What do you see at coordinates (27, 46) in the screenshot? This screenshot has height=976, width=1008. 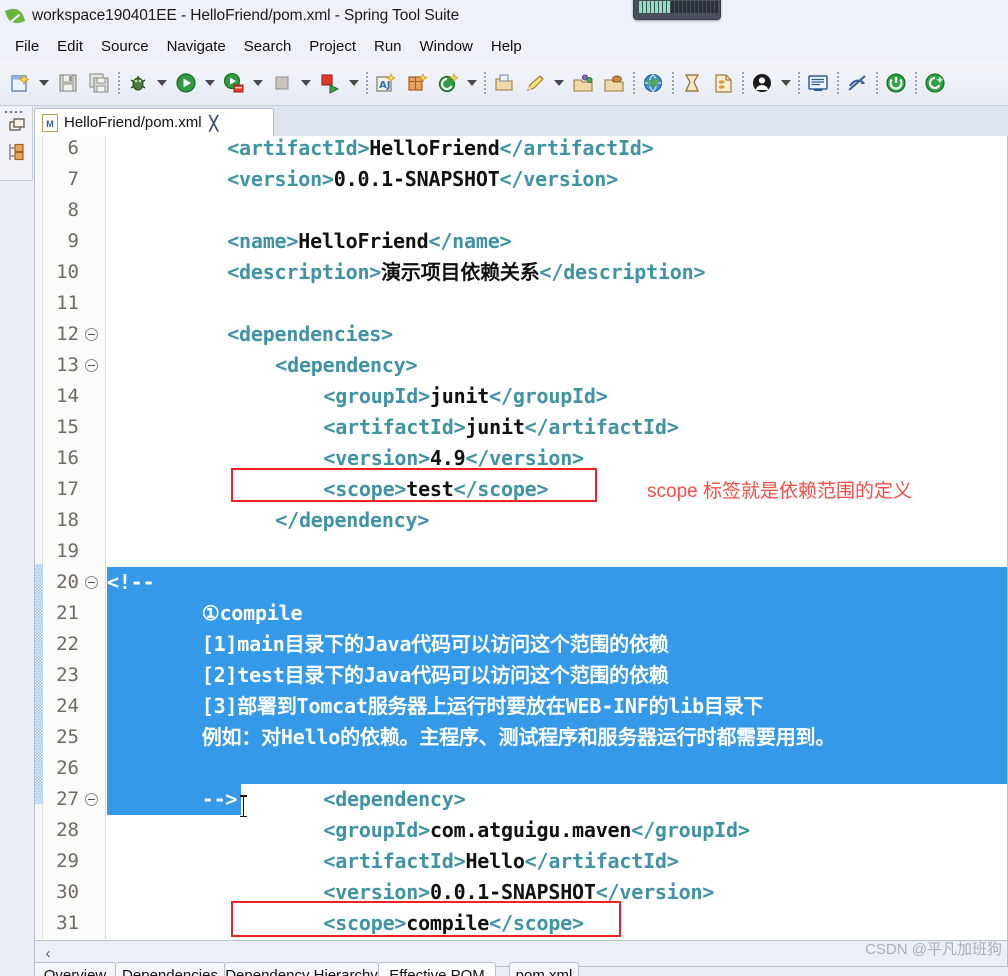 I see `menu-item-file: File` at bounding box center [27, 46].